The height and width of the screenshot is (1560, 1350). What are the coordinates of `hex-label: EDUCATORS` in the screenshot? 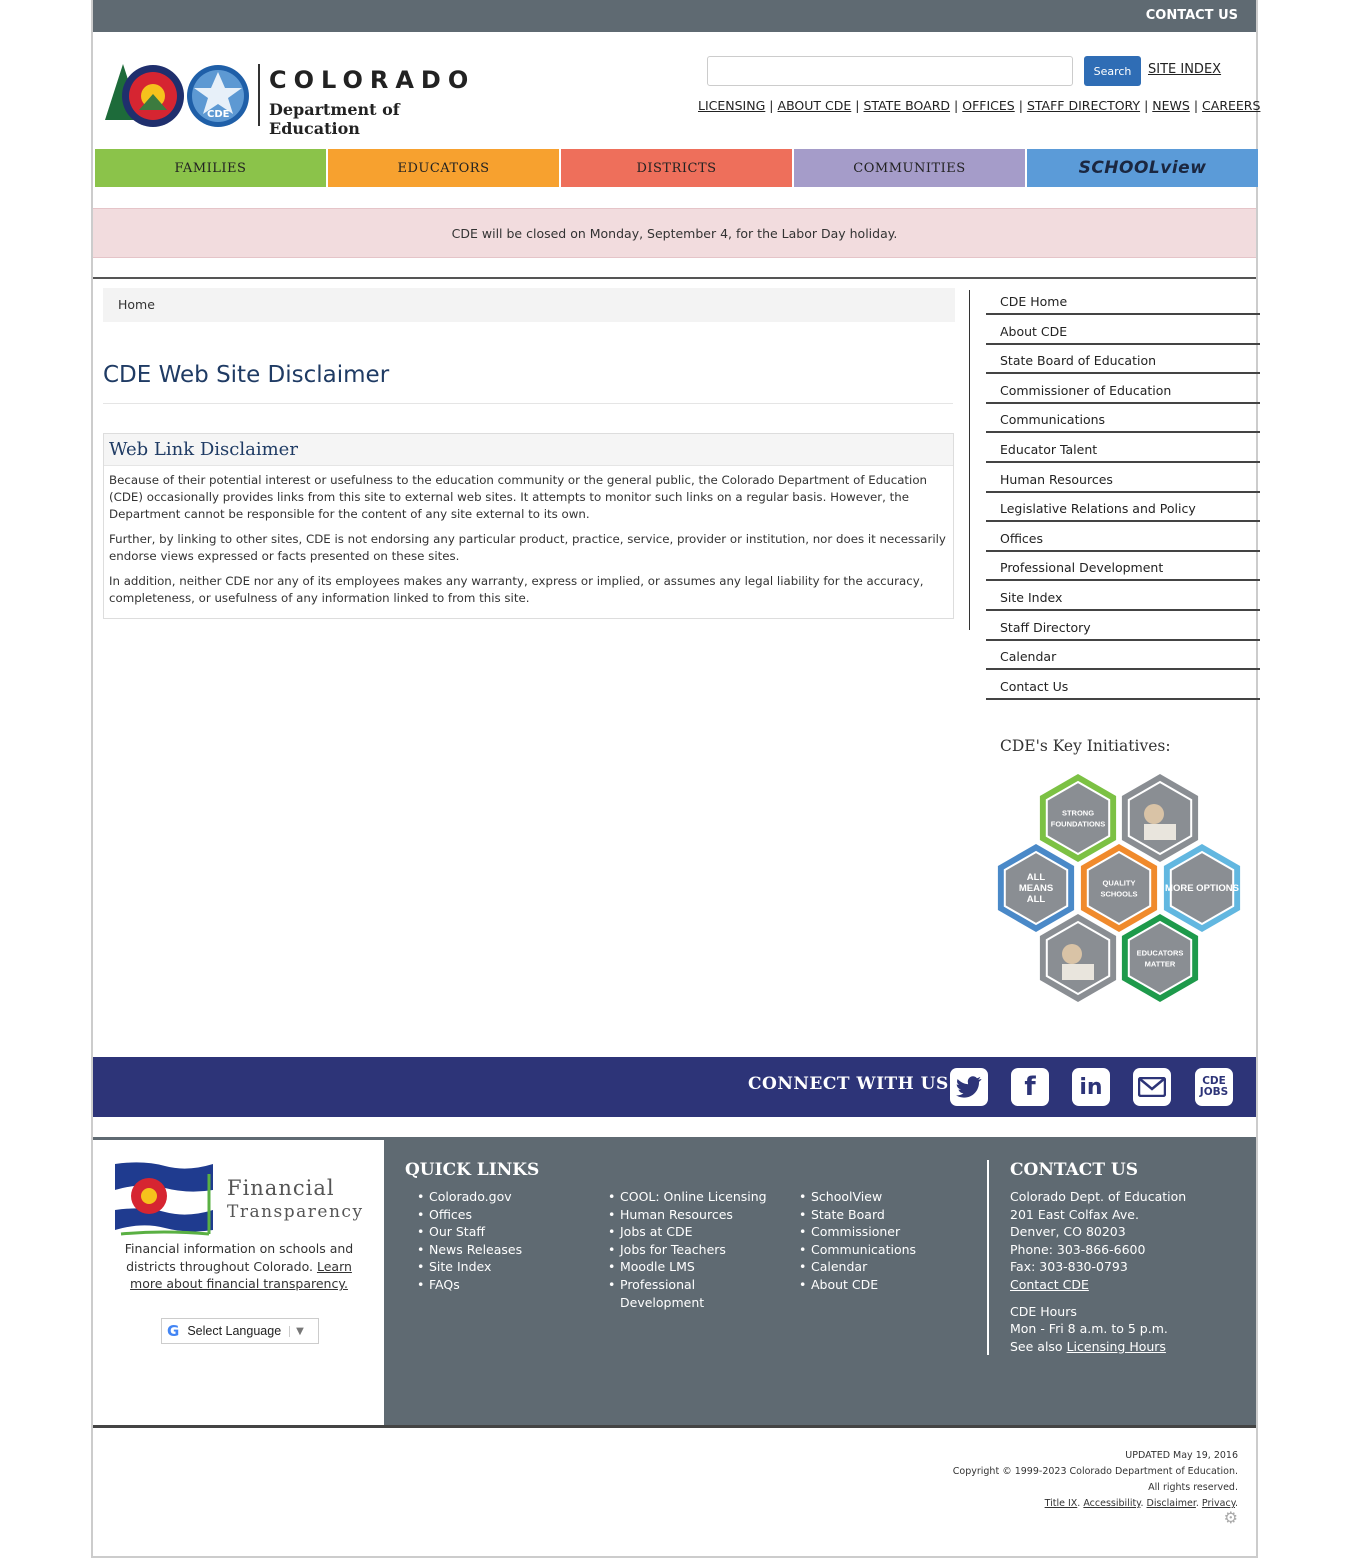 It's located at (1160, 953).